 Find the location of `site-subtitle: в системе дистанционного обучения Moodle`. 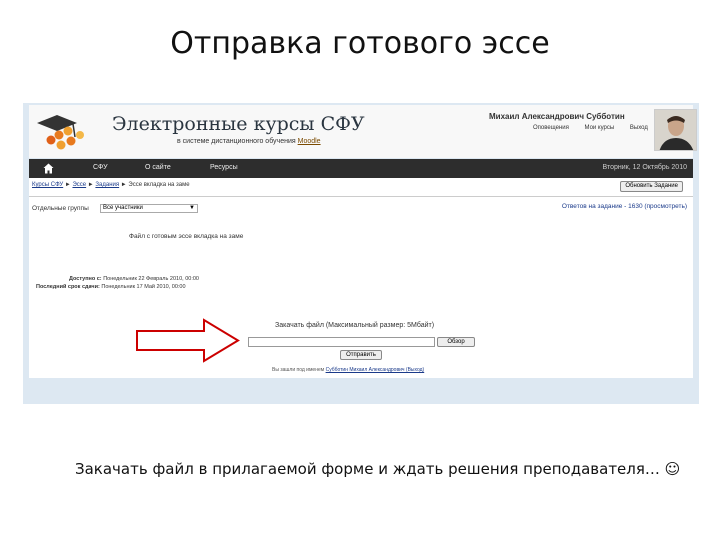

site-subtitle: в системе дистанционного обучения Moodle is located at coordinates (249, 141).